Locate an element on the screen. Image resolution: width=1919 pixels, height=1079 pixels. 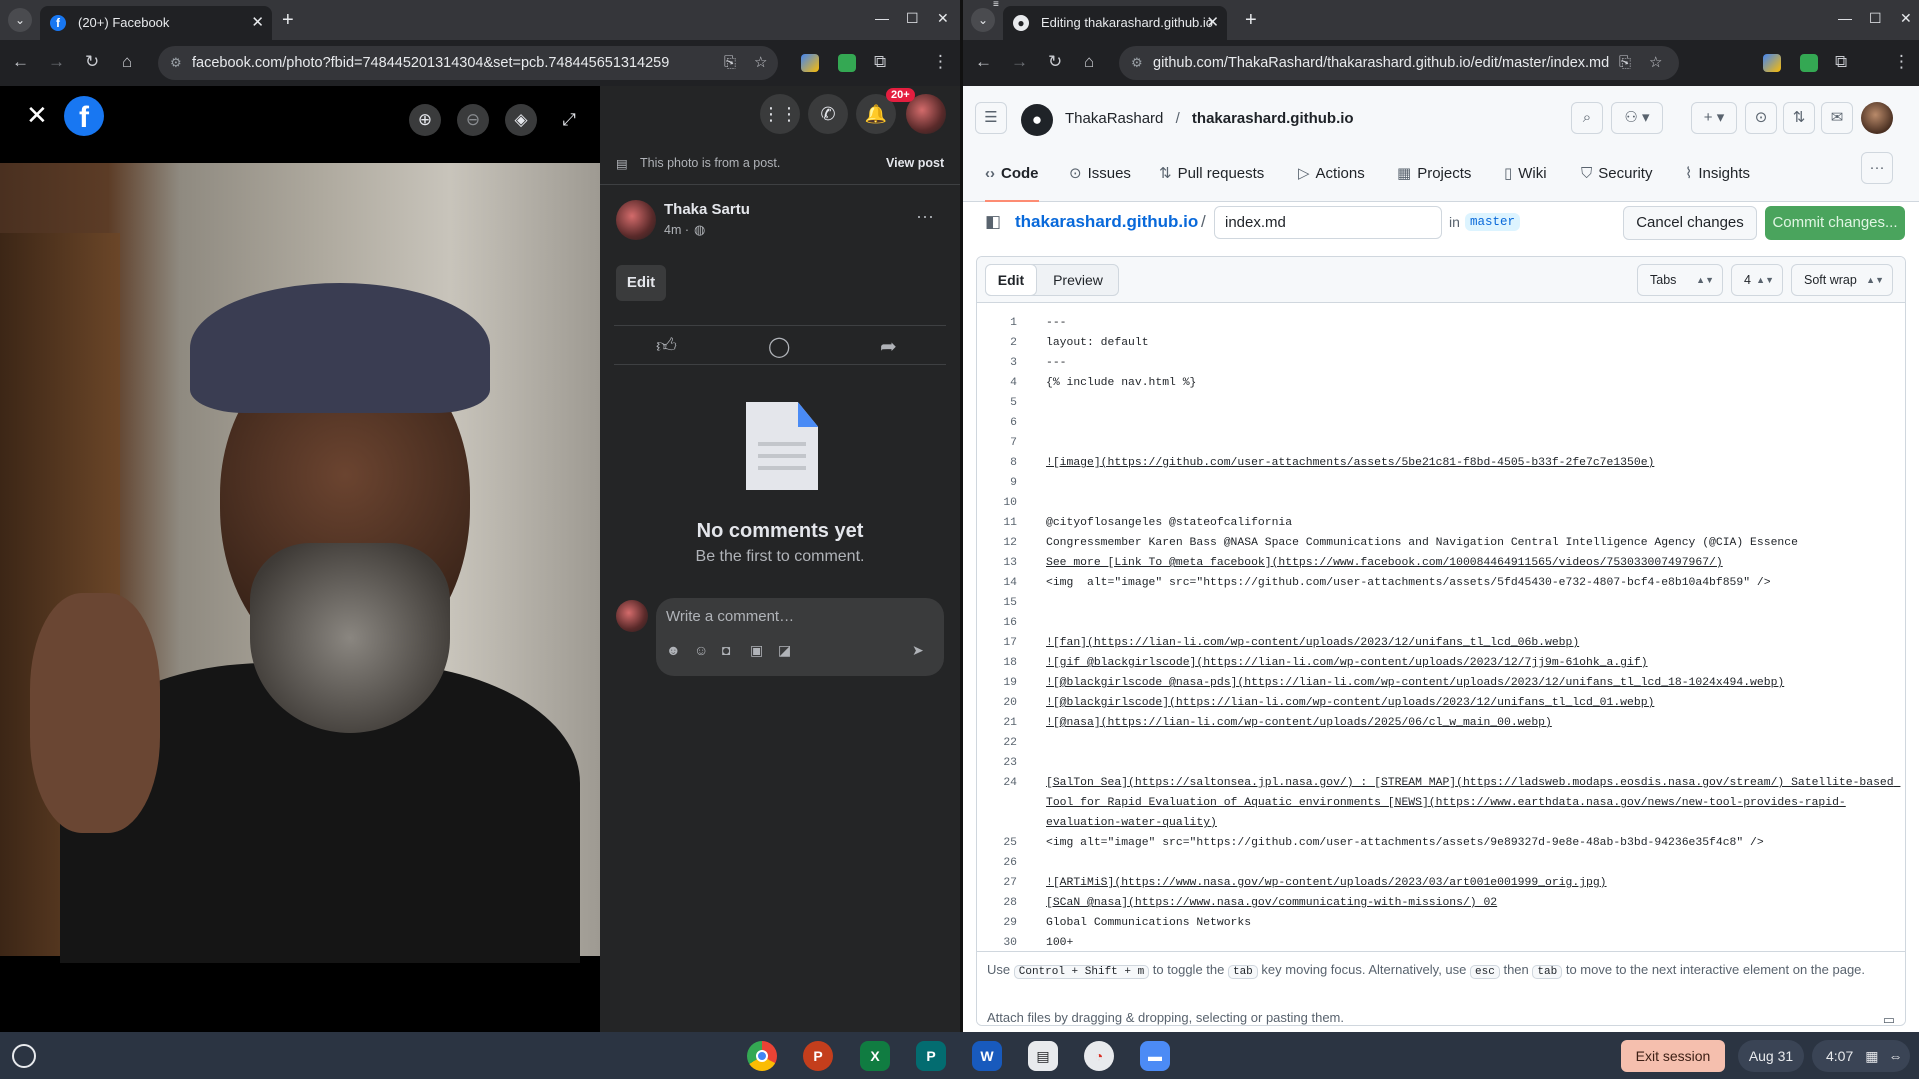
branch-label: master is located at coordinates (1493, 222).